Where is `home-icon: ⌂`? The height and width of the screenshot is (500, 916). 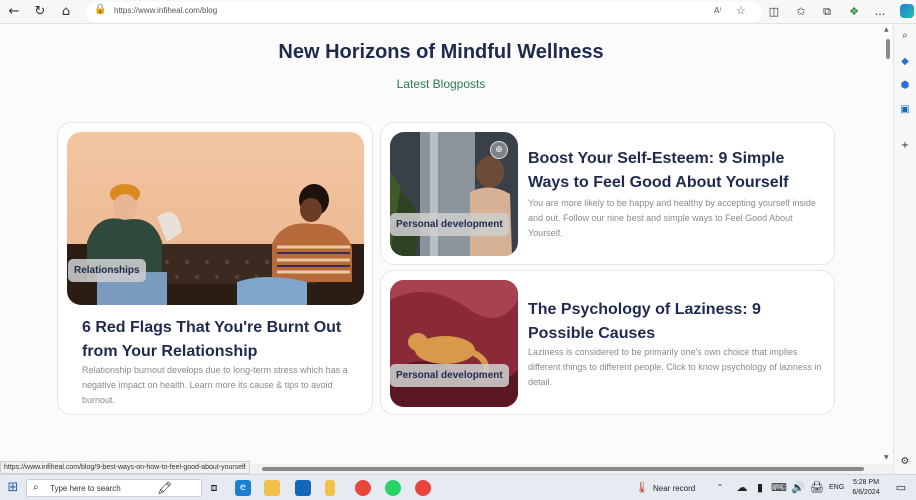
home-icon: ⌂ is located at coordinates (66, 12).